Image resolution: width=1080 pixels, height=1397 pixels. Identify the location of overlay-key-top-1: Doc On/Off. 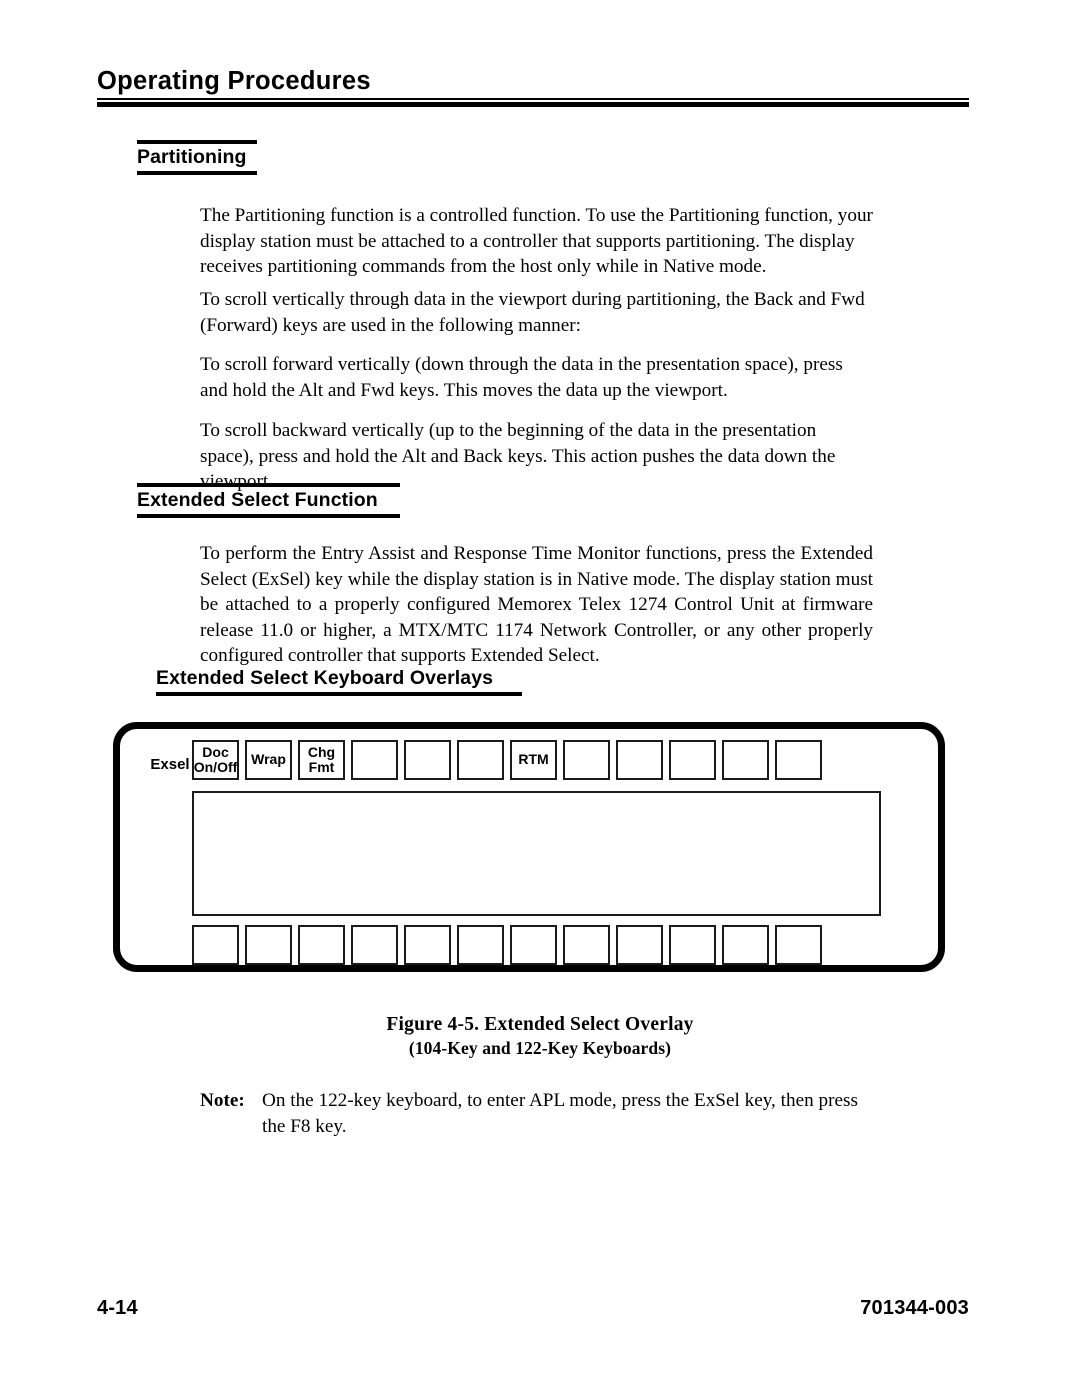
(215, 760).